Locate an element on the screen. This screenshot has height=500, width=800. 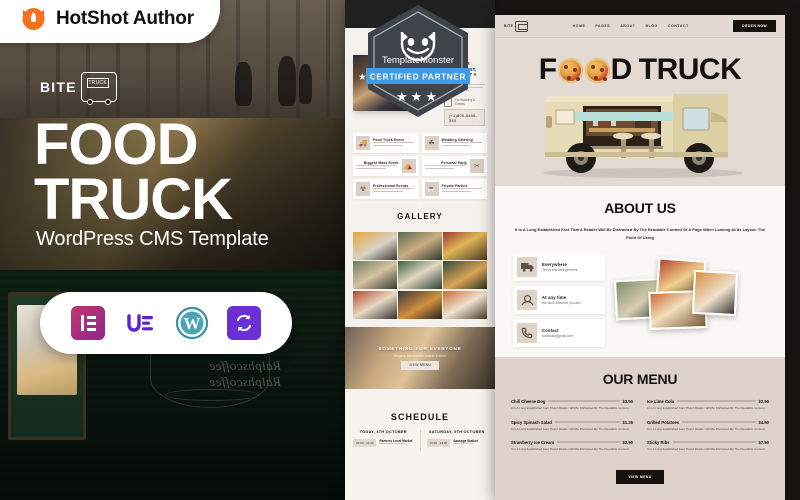
schedule-heading: SCHEDULE is located at coordinates (420, 416).